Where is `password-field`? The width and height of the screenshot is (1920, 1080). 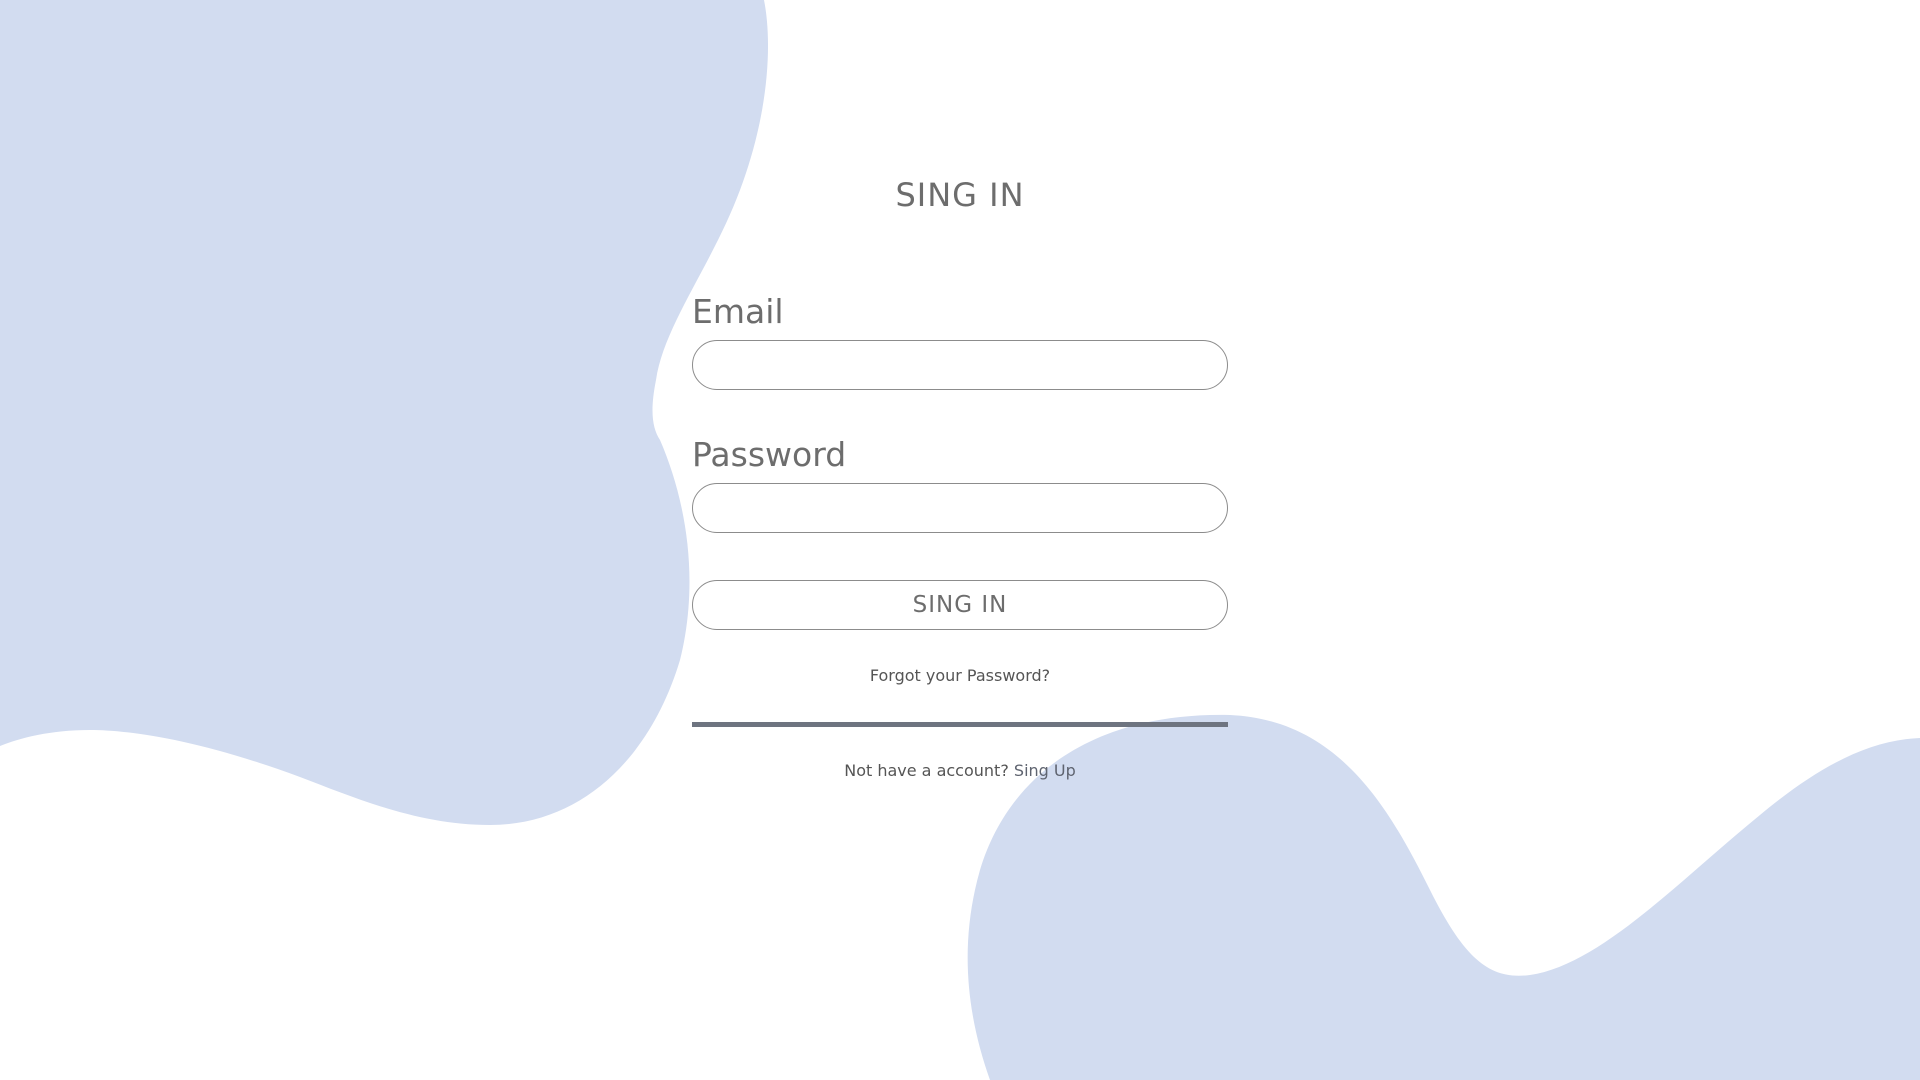
password-field is located at coordinates (960, 508).